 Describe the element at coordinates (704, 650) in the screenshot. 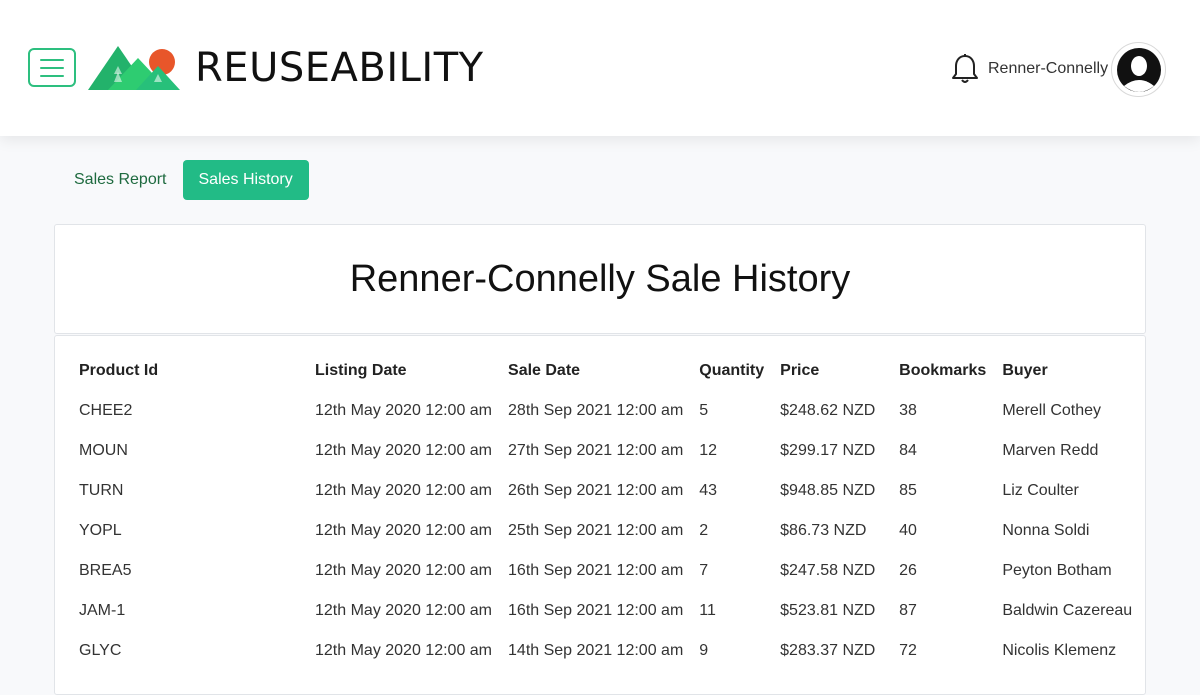

I see `cell-quantity: 9` at that location.